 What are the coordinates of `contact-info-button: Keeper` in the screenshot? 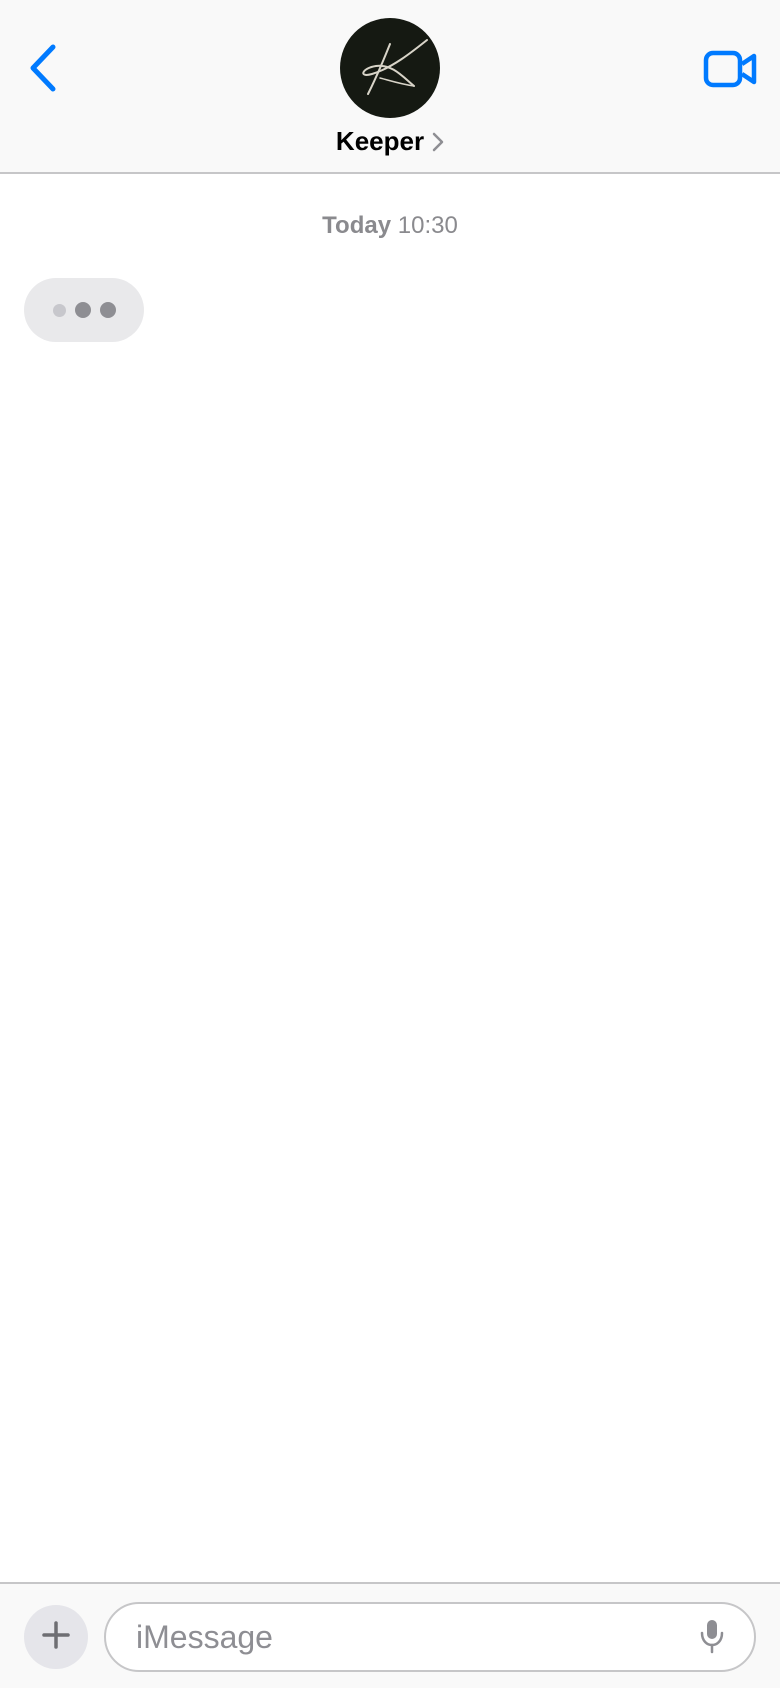 It's located at (390, 87).